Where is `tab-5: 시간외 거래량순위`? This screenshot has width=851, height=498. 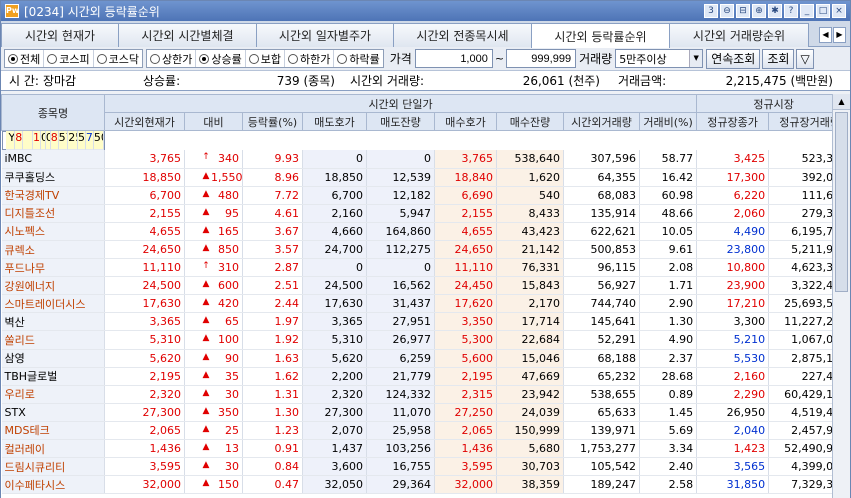 tab-5: 시간외 거래량순위 is located at coordinates (739, 35).